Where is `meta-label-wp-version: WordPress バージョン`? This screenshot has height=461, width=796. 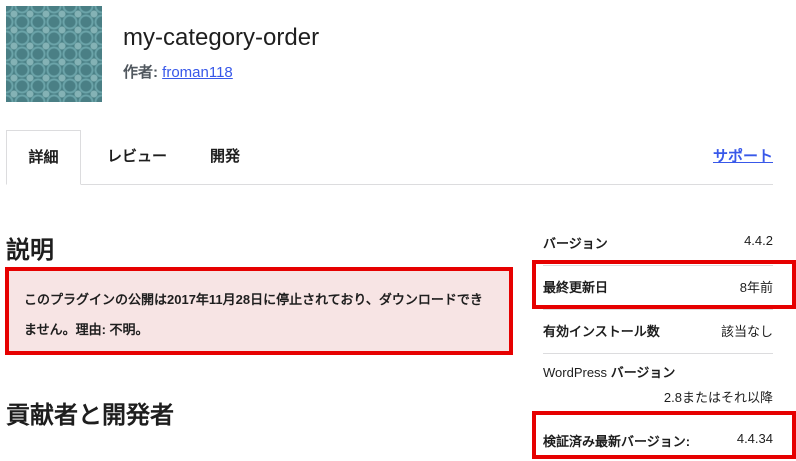 meta-label-wp-version: WordPress バージョン is located at coordinates (609, 371).